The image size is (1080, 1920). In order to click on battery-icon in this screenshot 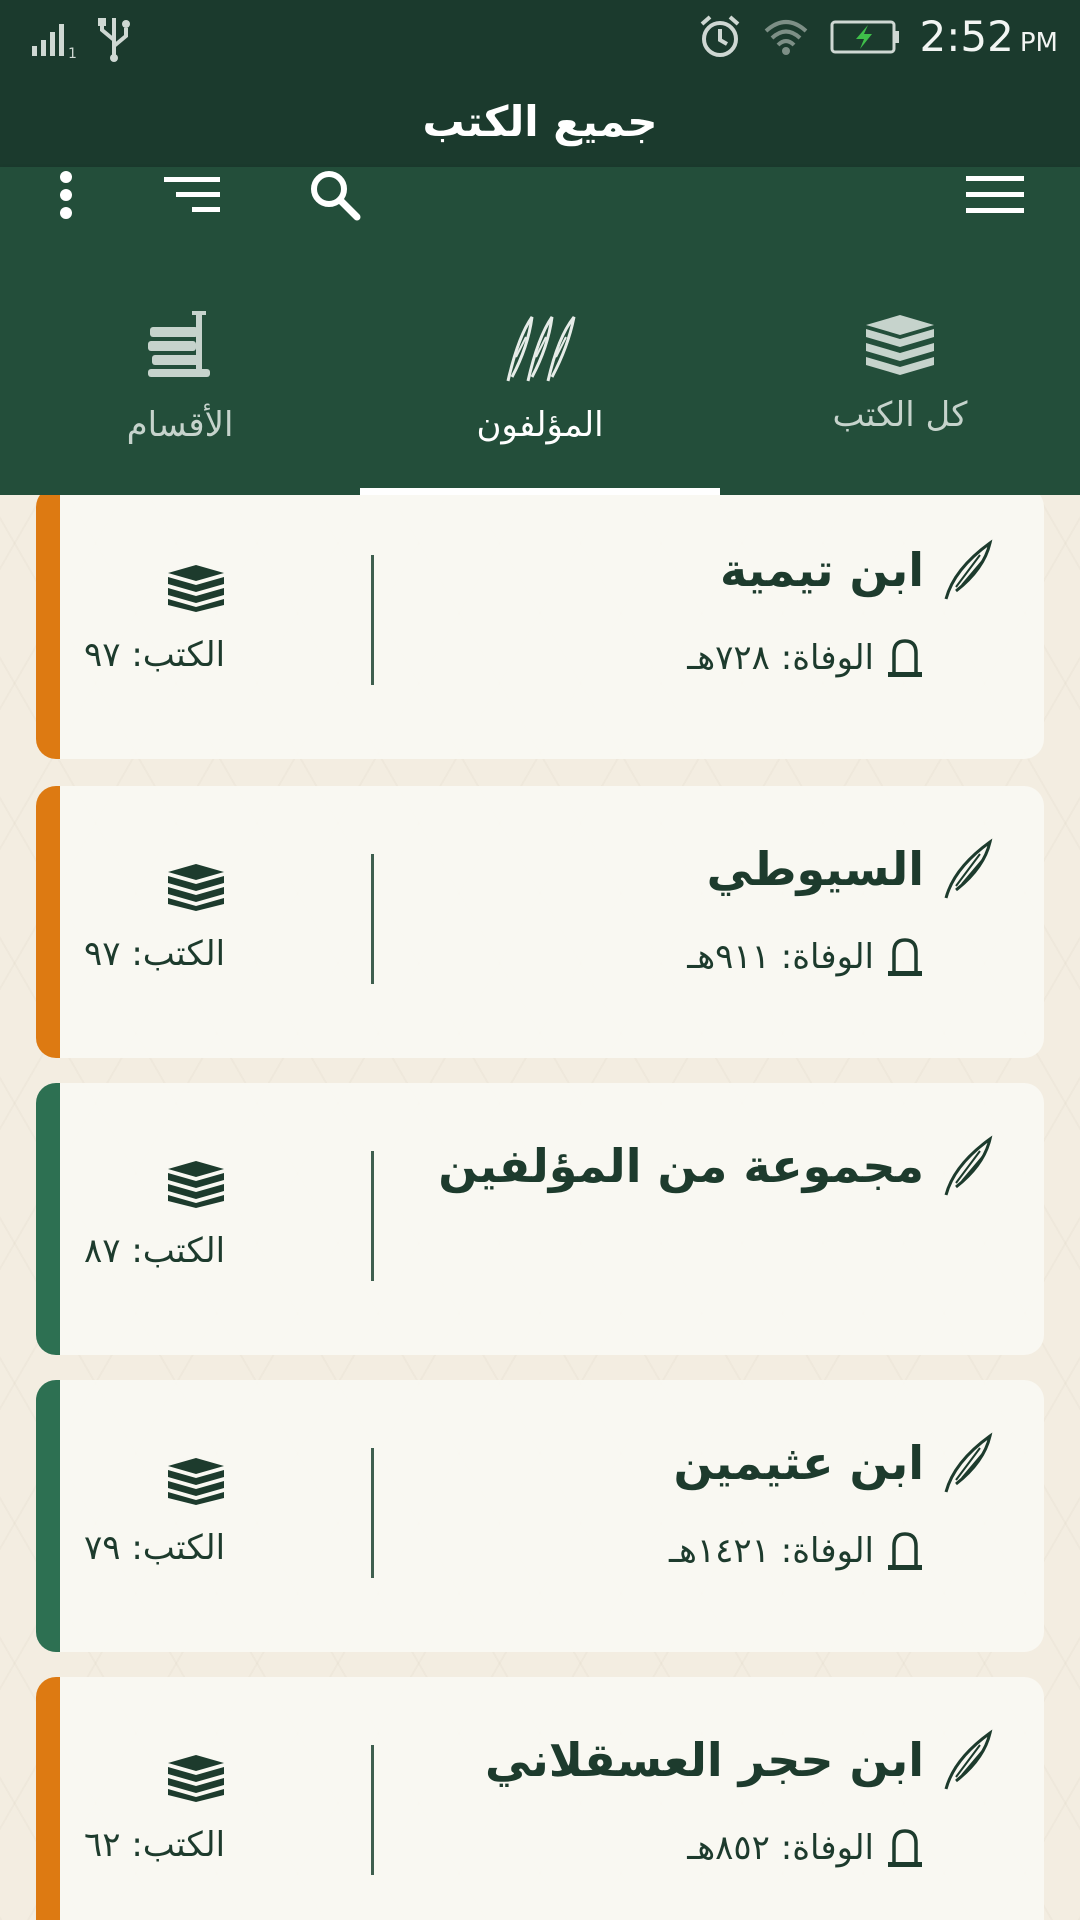, I will do `click(864, 36)`.